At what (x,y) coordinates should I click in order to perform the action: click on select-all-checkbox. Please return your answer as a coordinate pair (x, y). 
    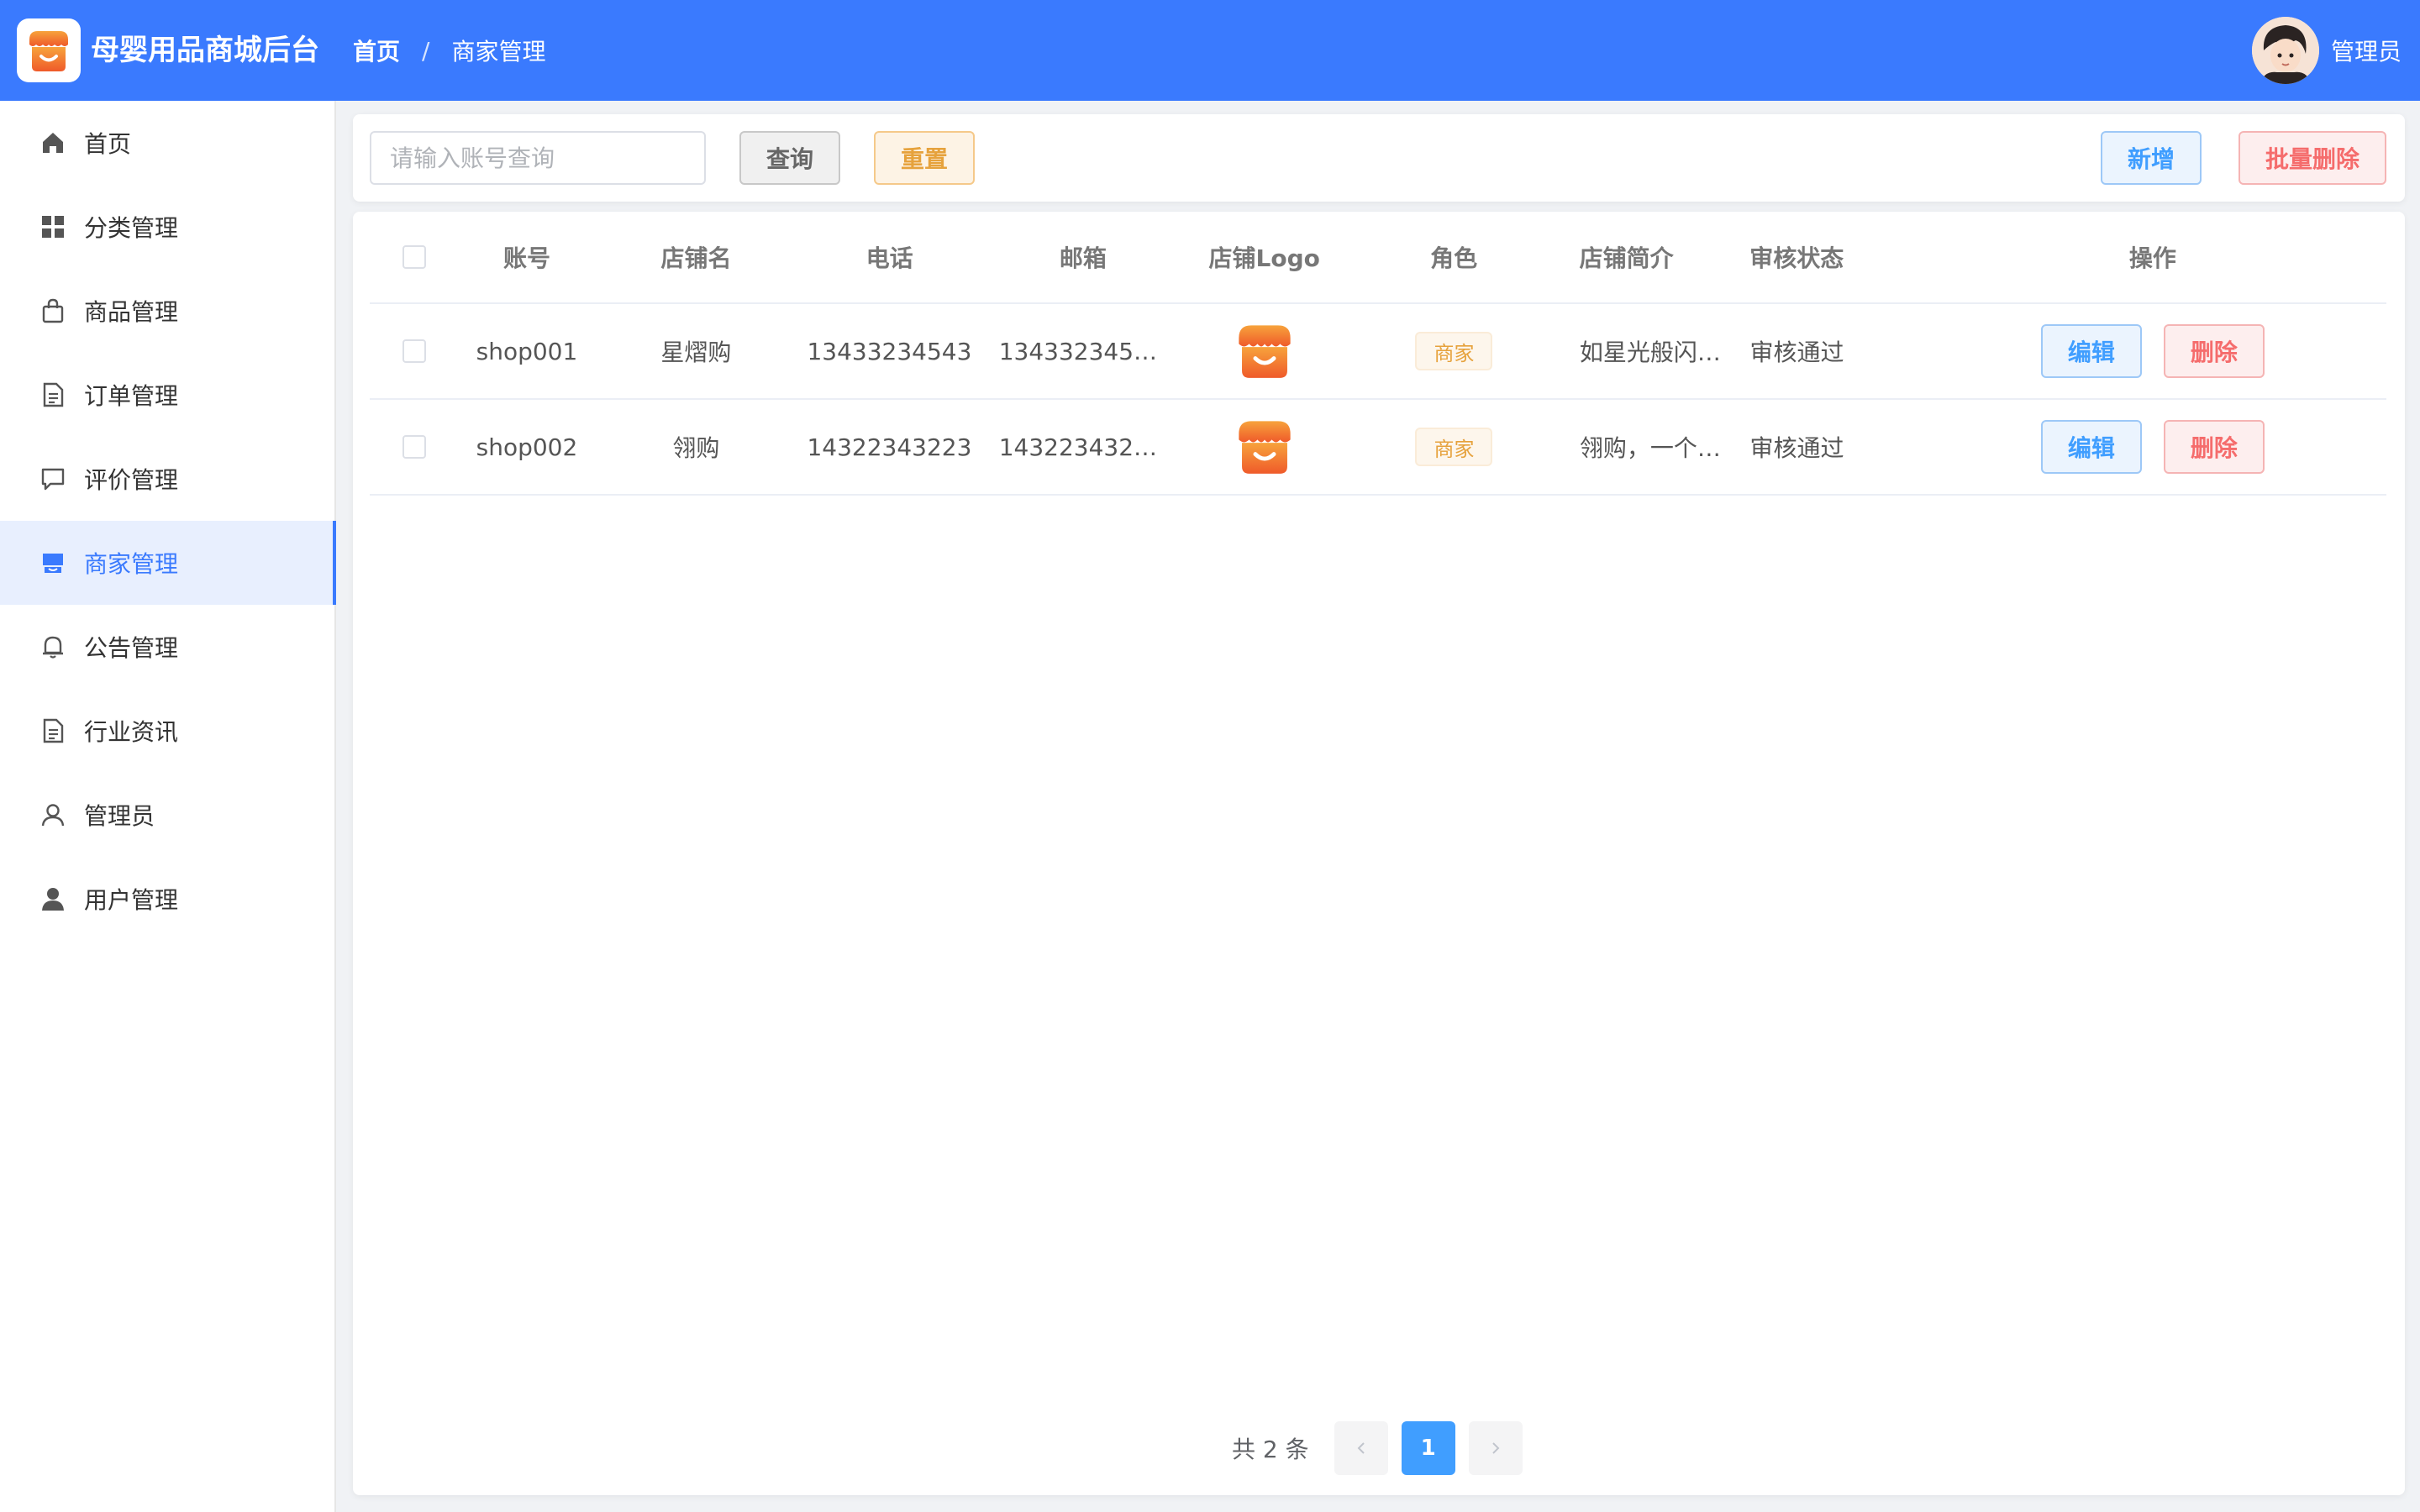
    Looking at the image, I should click on (414, 257).